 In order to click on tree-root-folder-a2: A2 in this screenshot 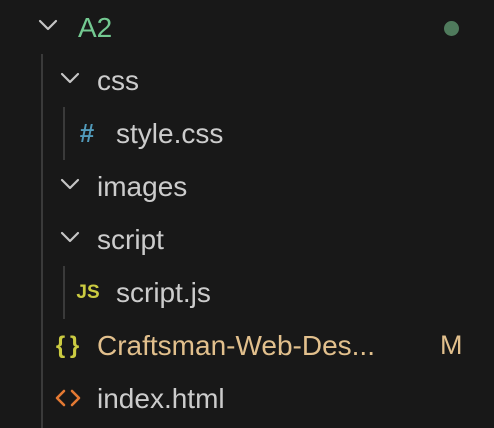, I will do `click(247, 27)`.